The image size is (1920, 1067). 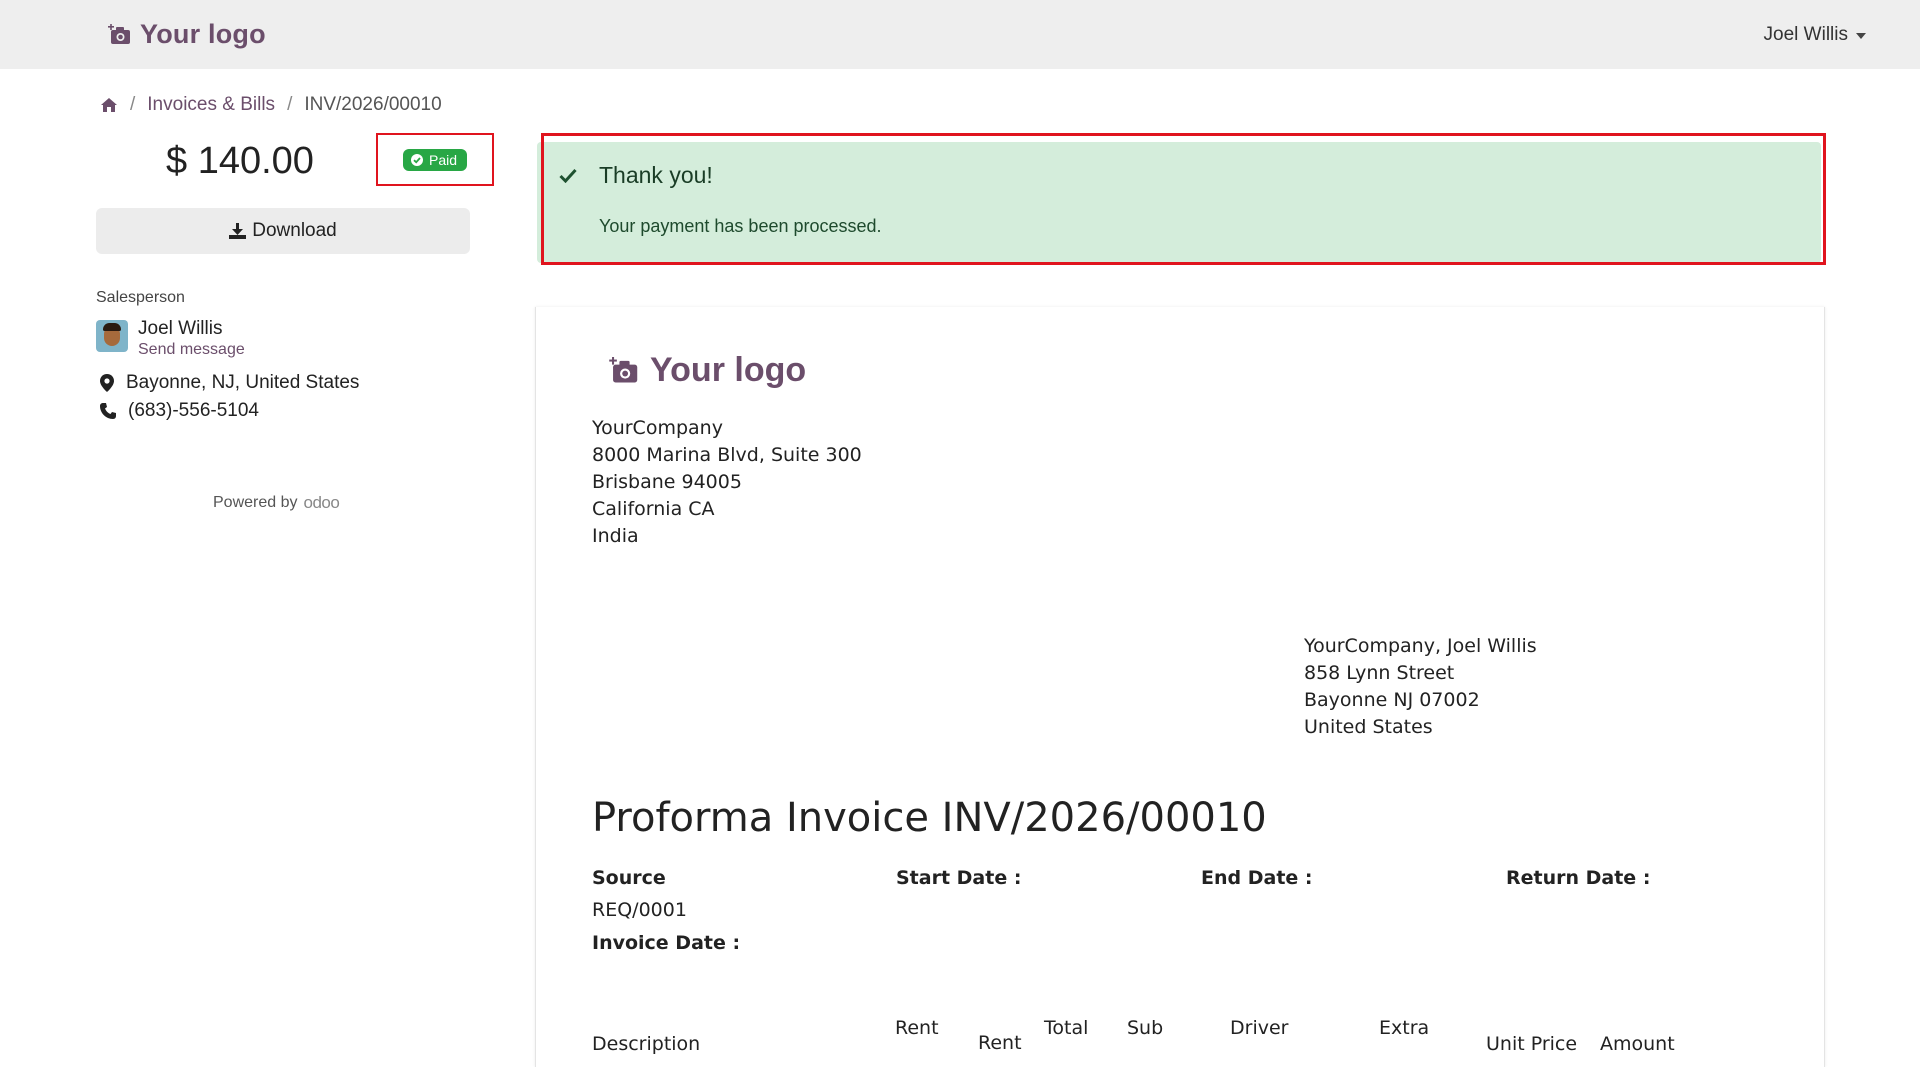 I want to click on odoo-logo: odoo, so click(x=322, y=503).